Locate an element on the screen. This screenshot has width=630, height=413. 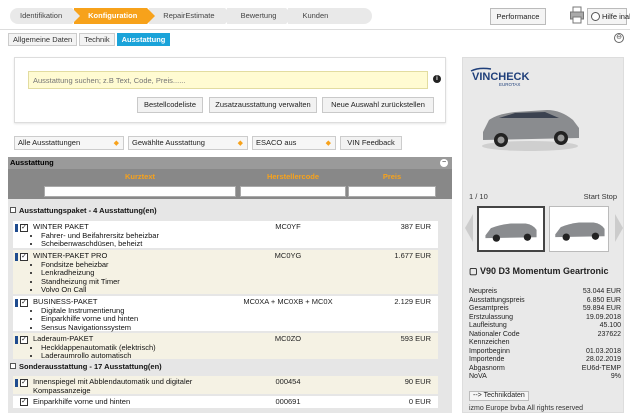
spec-value: 19.09.2018 is located at coordinates (603, 317).